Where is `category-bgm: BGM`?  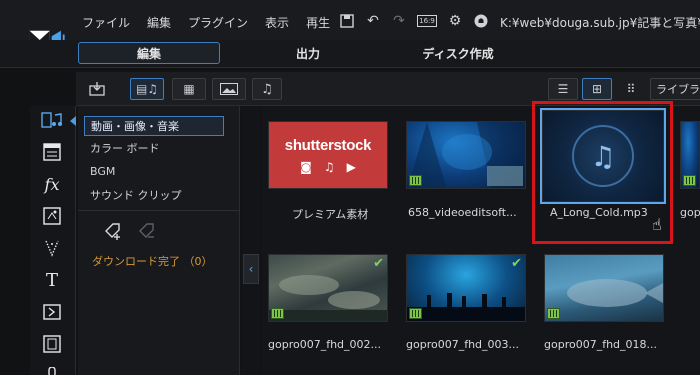
category-bgm: BGM is located at coordinates (154, 171).